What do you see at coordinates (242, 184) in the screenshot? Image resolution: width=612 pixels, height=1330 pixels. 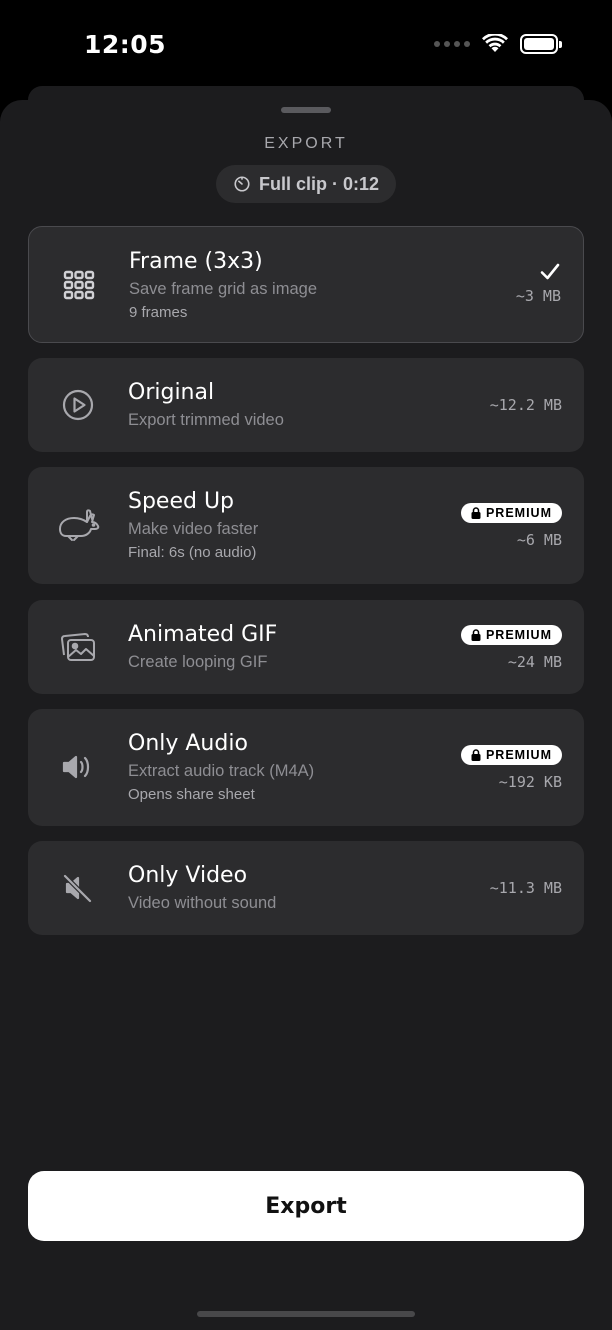 I see `timer-icon` at bounding box center [242, 184].